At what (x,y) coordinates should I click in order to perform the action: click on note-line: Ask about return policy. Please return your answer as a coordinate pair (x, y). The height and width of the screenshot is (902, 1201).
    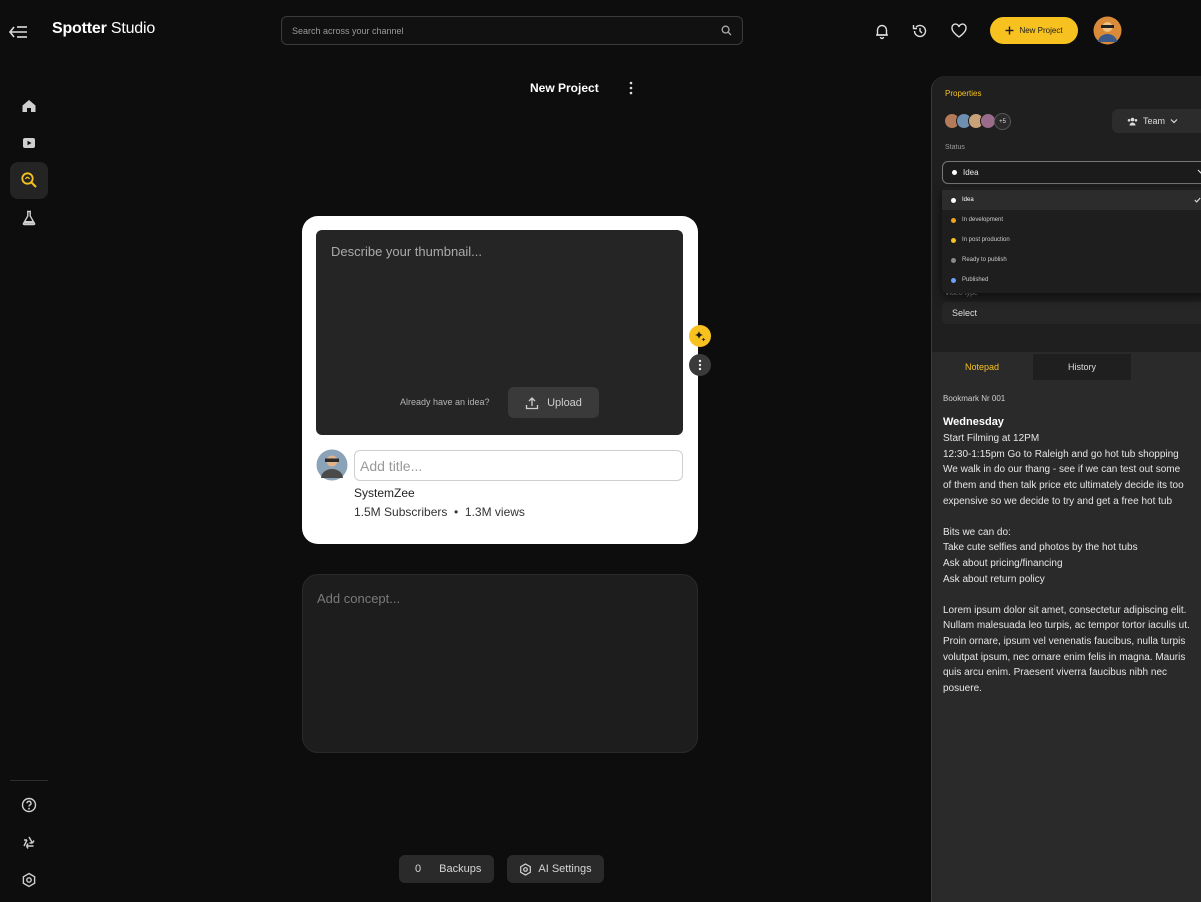
    Looking at the image, I should click on (994, 579).